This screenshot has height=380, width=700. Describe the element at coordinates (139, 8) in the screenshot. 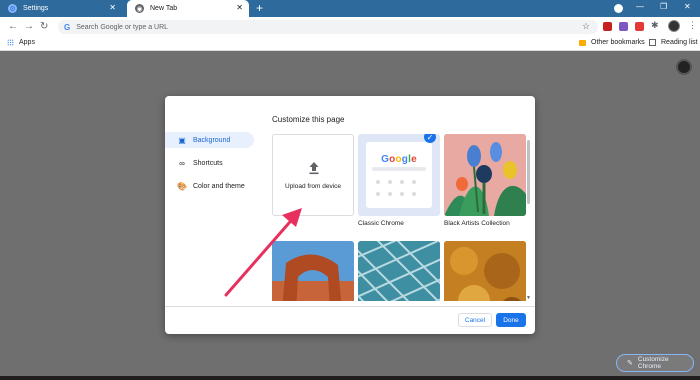

I see `chrome-icon: ◉` at that location.